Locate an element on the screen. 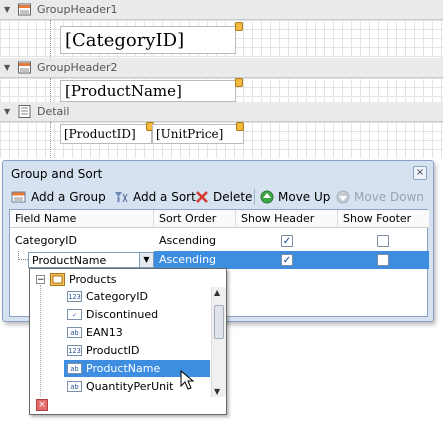  add-sort-label: Add a Sort is located at coordinates (164, 197).